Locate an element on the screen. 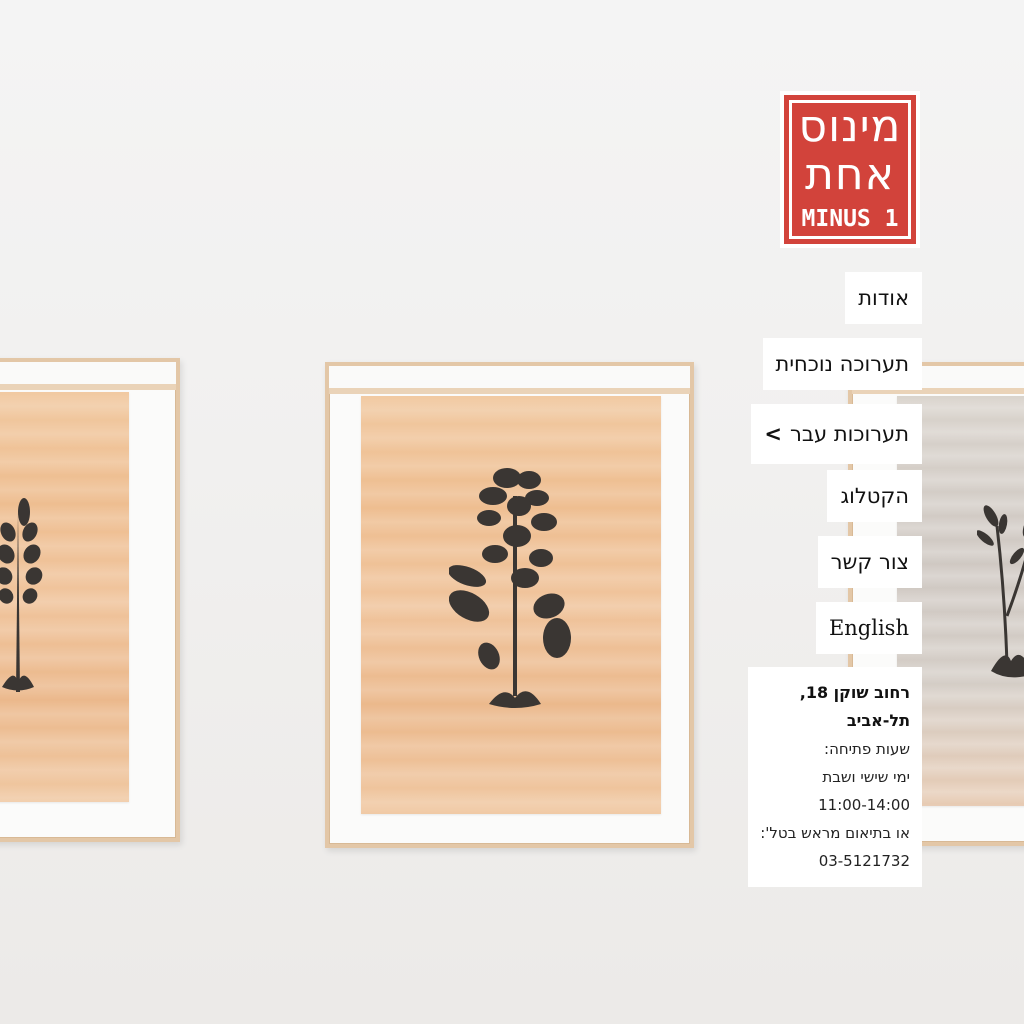  phone-number: 03-5121732 is located at coordinates (835, 861).